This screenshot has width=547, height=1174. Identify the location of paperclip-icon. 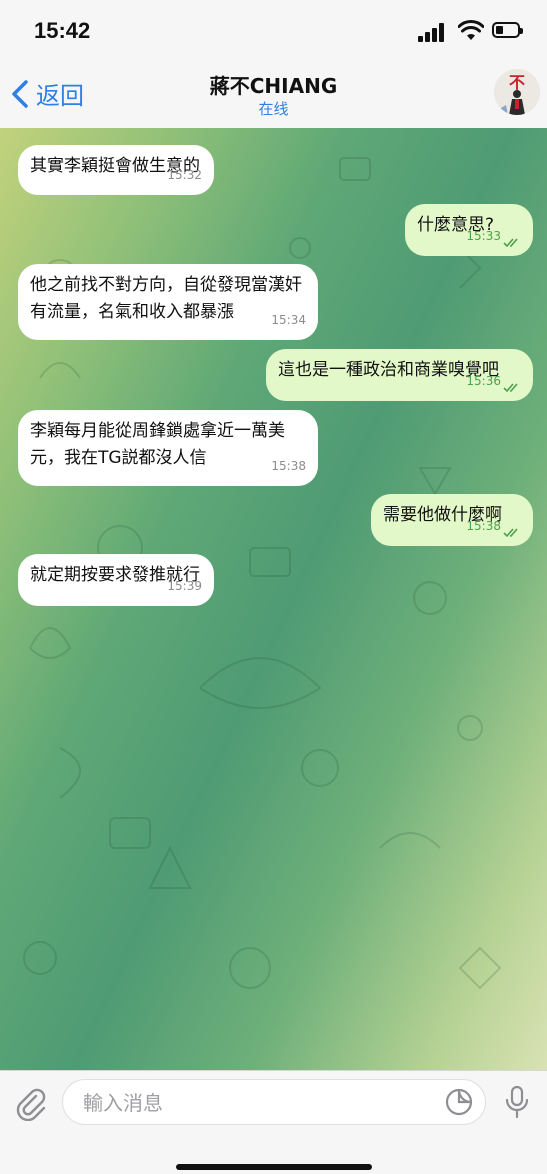
(31, 1104).